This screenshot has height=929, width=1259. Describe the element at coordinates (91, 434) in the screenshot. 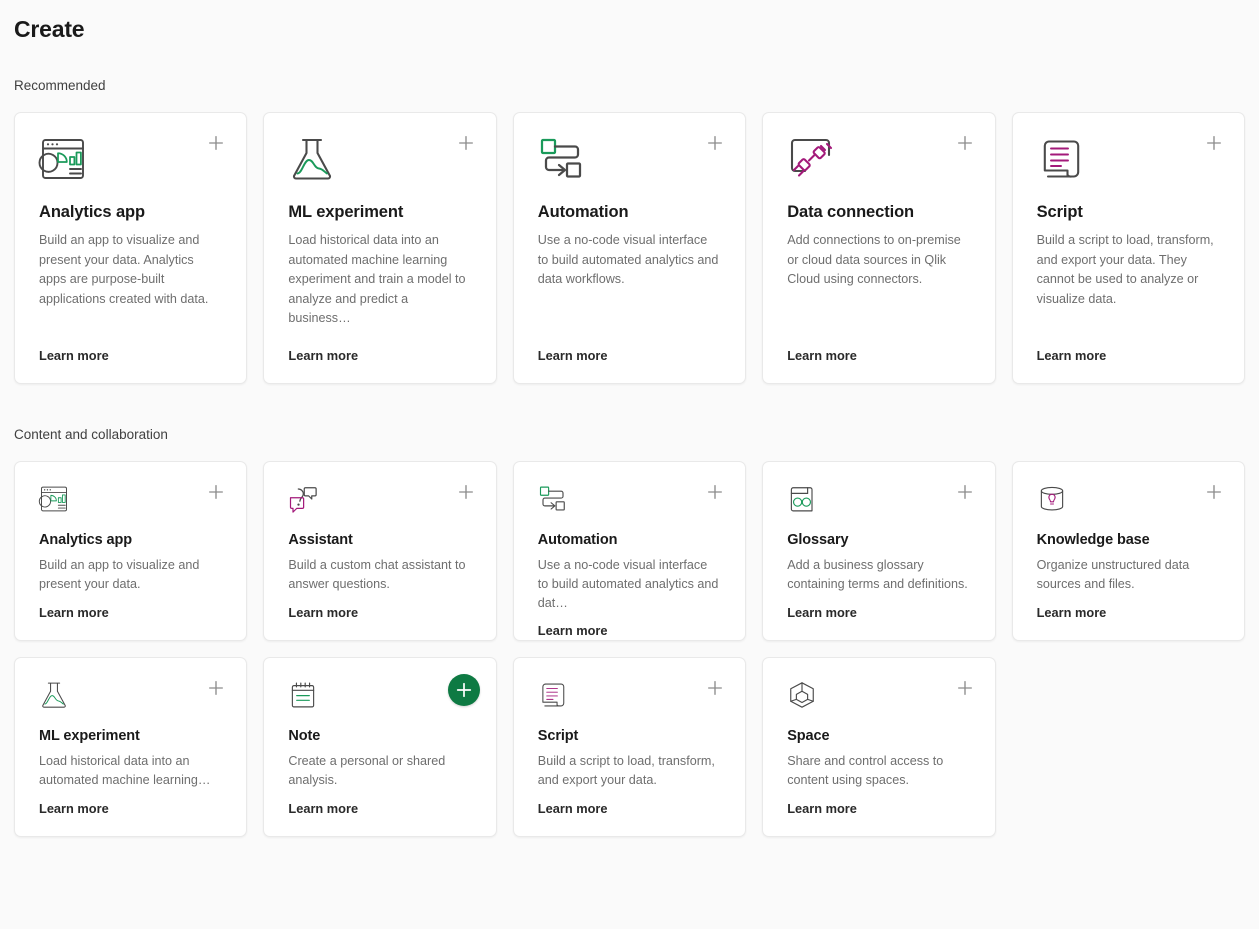

I see `section-title-content-and-collaboration: Content and collaboration` at that location.